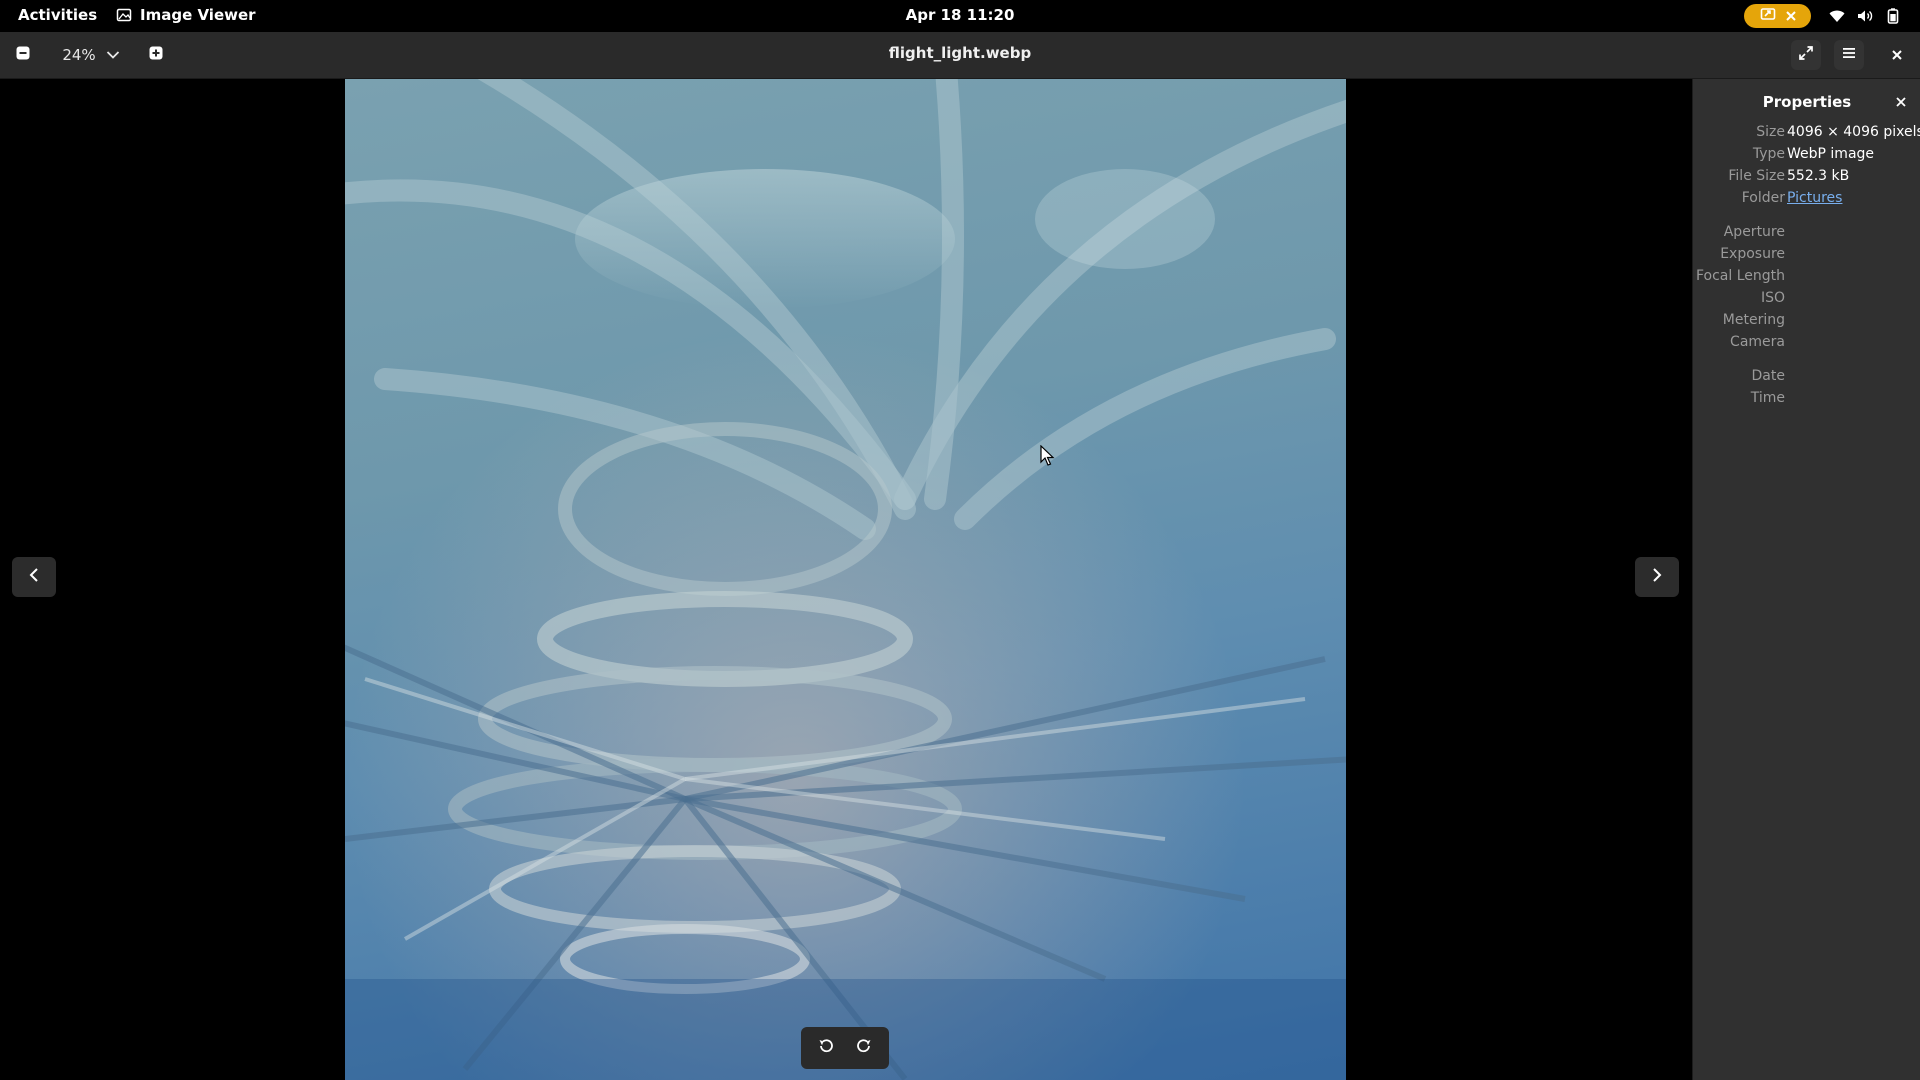 This screenshot has height=1080, width=1920. What do you see at coordinates (1756, 176) in the screenshot?
I see `property-label: File Size` at bounding box center [1756, 176].